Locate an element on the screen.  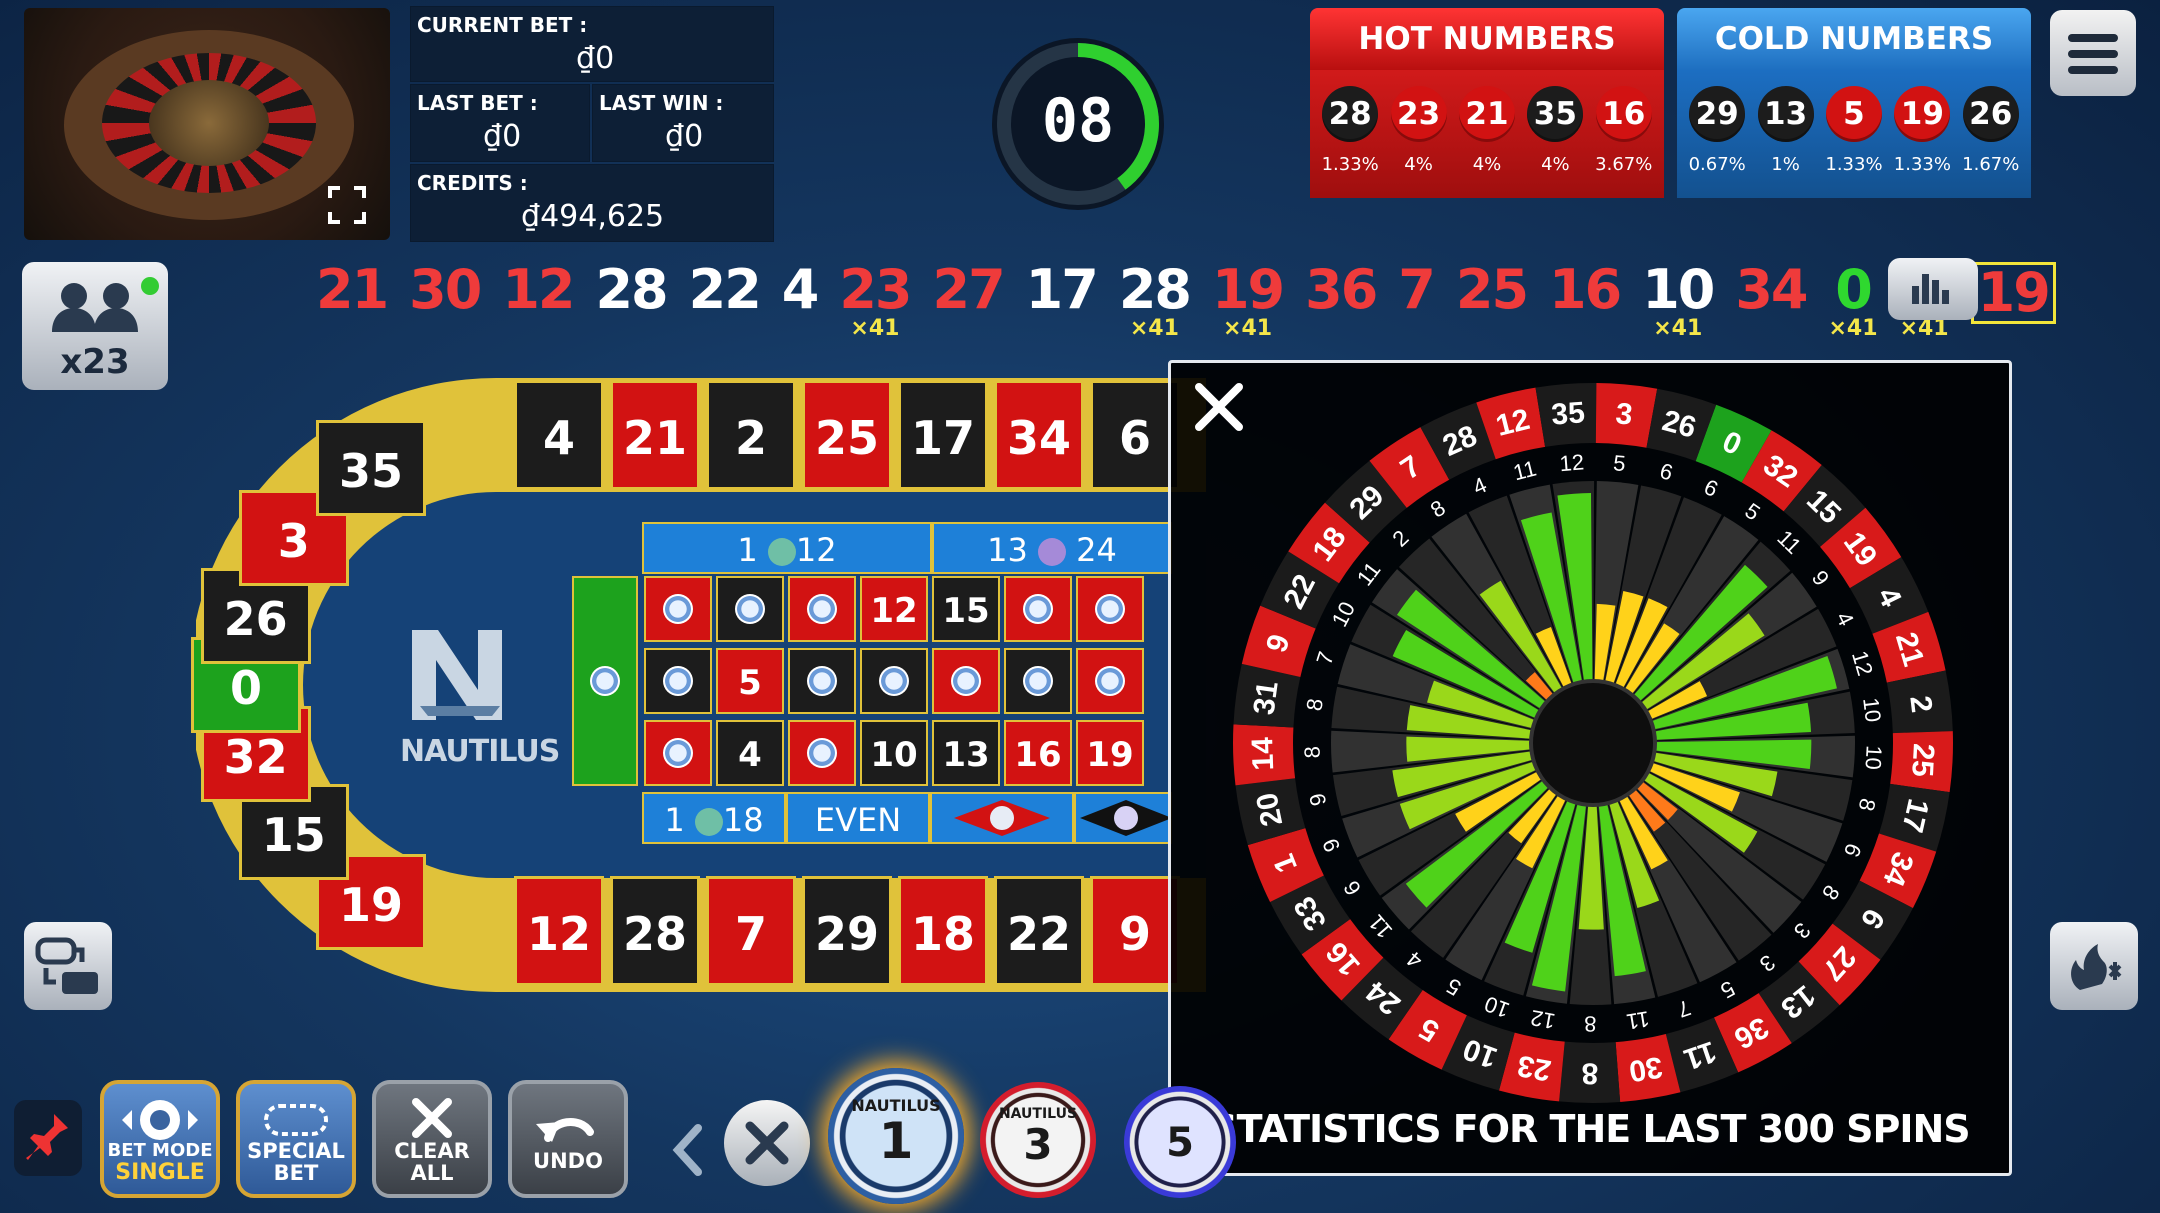
number-ball: 23 is located at coordinates (1418, 114).